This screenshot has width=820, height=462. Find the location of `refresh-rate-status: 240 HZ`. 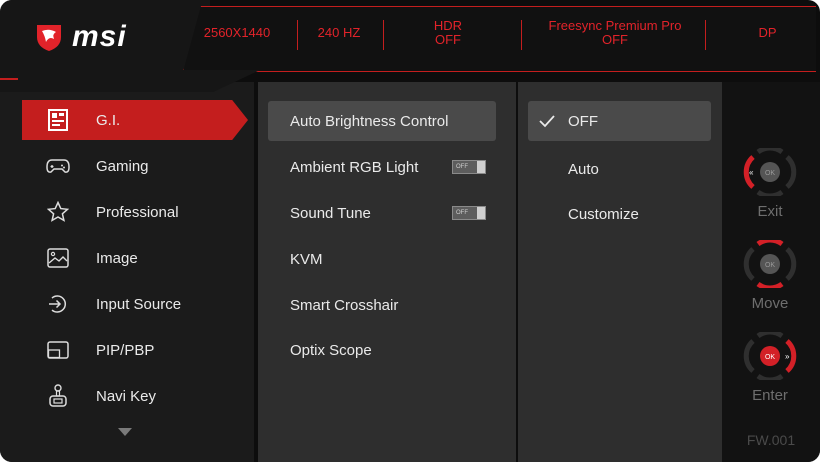

refresh-rate-status: 240 HZ is located at coordinates (339, 32).